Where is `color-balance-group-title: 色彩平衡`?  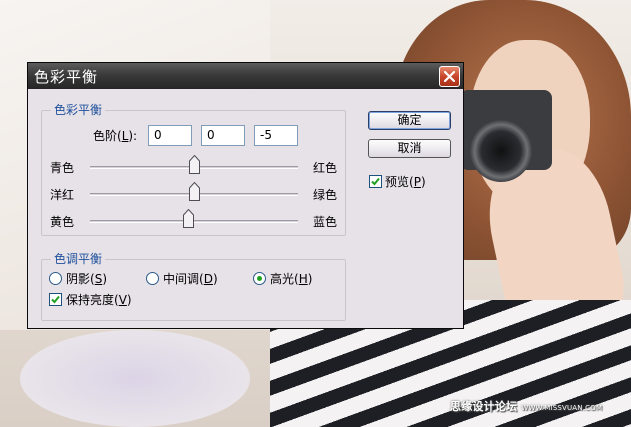 color-balance-group-title: 色彩平衡 is located at coordinates (78, 110).